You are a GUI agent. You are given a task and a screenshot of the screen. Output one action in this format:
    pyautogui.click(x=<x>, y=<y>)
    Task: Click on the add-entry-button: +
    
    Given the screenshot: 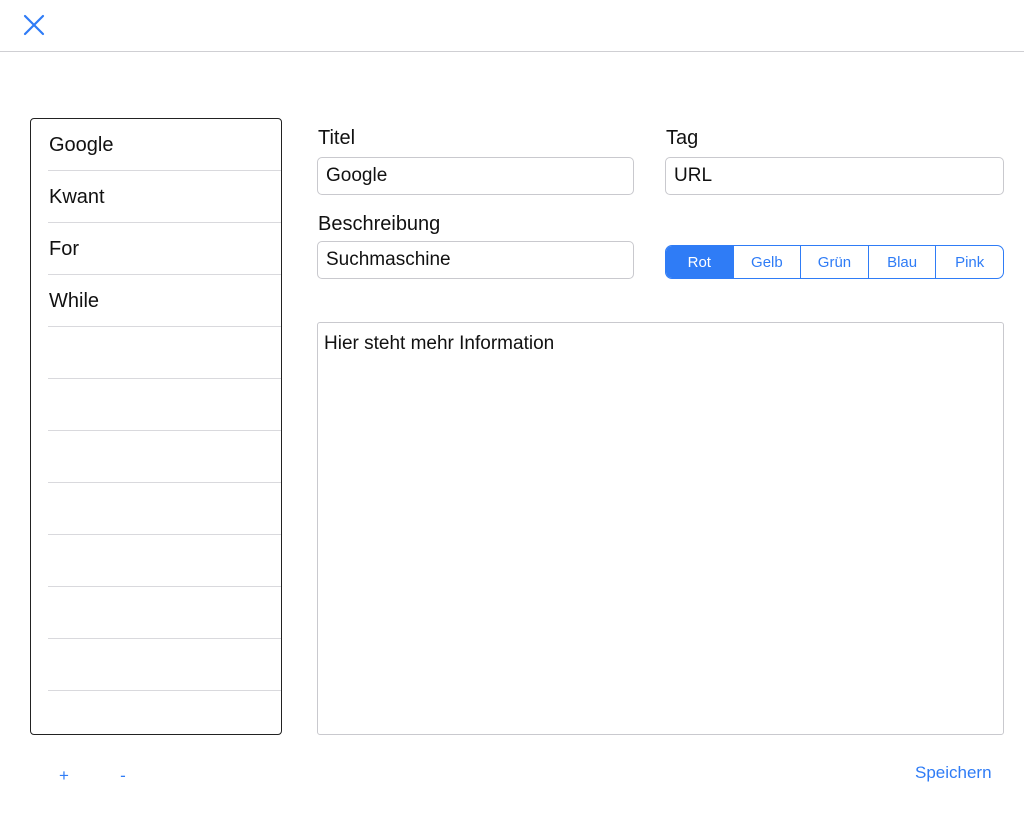 What is the action you would take?
    pyautogui.click(x=64, y=776)
    